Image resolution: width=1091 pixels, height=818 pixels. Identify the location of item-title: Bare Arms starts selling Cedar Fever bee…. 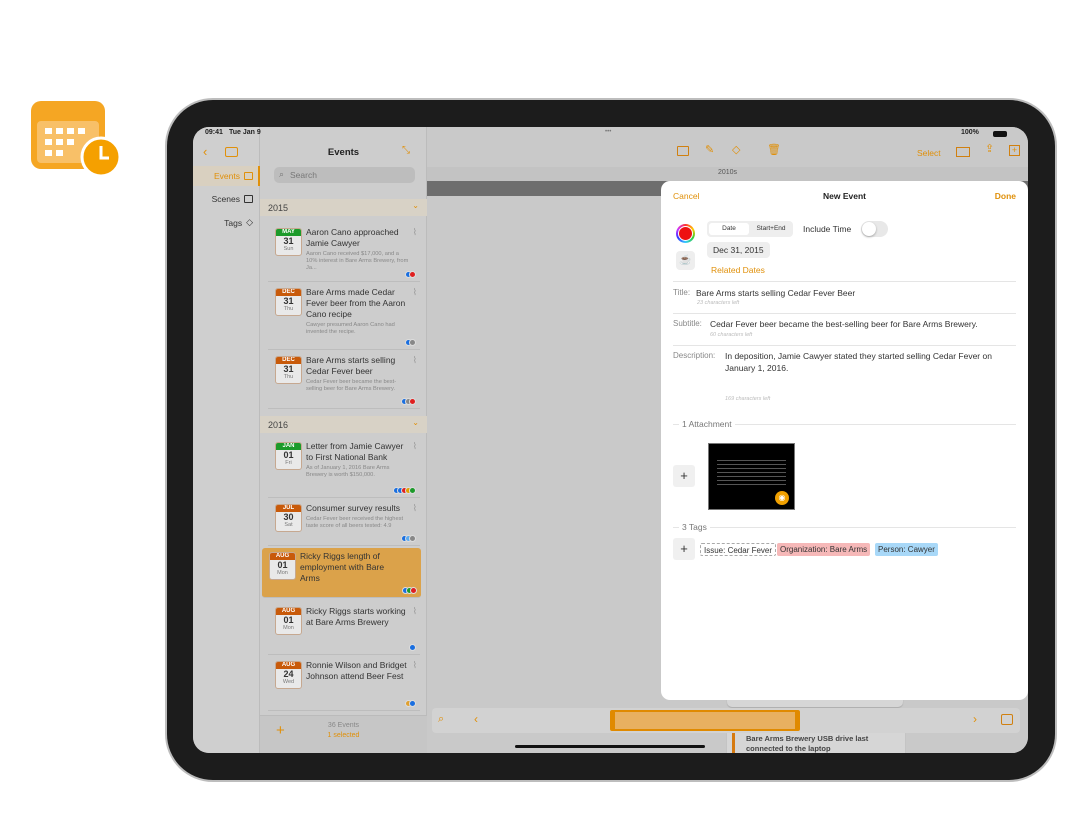
(351, 365).